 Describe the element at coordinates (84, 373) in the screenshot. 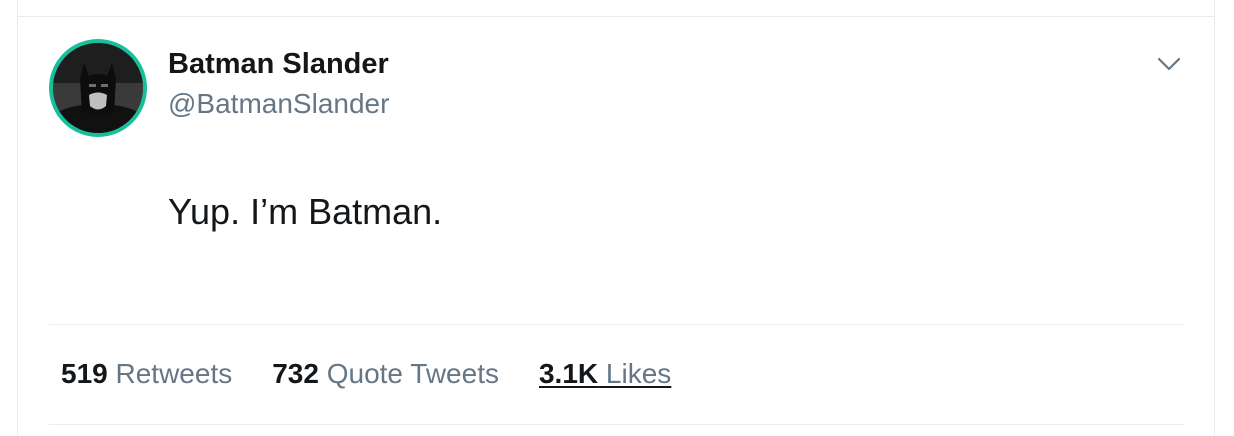

I see `retweets-count: 519` at that location.